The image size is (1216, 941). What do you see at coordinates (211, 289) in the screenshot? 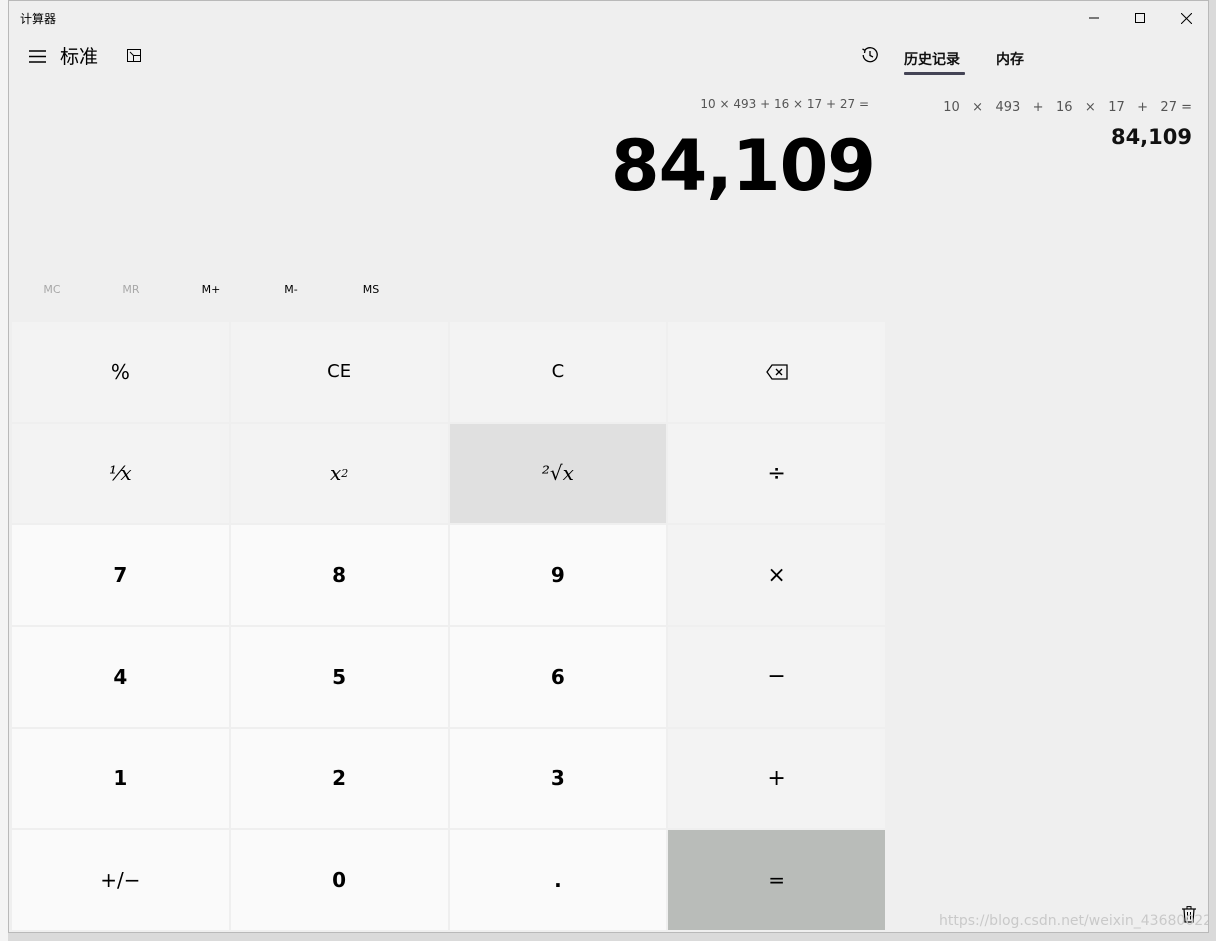
I see `memory-add-button: M+` at bounding box center [211, 289].